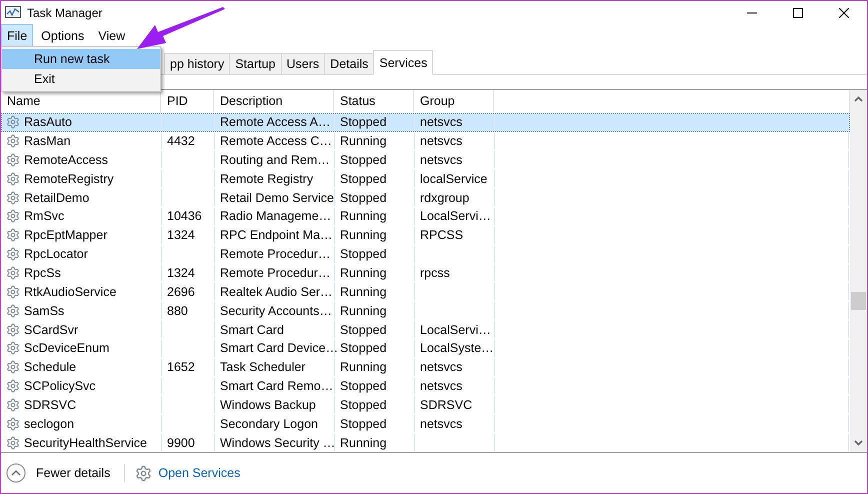 The width and height of the screenshot is (868, 494). What do you see at coordinates (277, 197) in the screenshot?
I see `table-cell: Retail Demo Service` at bounding box center [277, 197].